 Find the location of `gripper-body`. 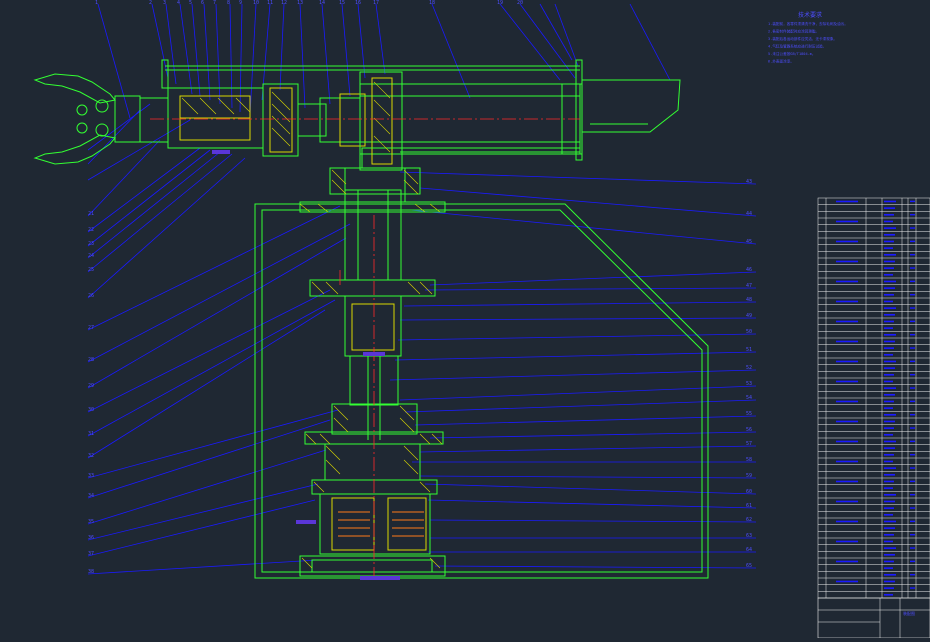

gripper-body is located at coordinates (127, 119).